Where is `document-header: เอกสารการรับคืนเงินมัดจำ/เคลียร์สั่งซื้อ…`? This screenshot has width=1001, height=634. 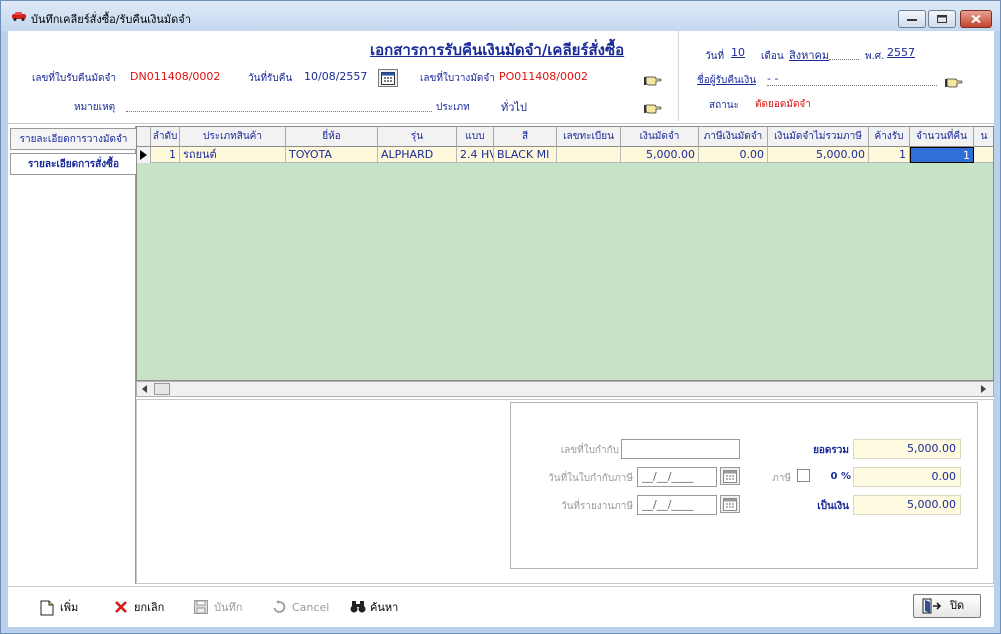 document-header: เอกสารการรับคืนเงินมัดจำ/เคลียร์สั่งซื้อ… is located at coordinates (343, 76).